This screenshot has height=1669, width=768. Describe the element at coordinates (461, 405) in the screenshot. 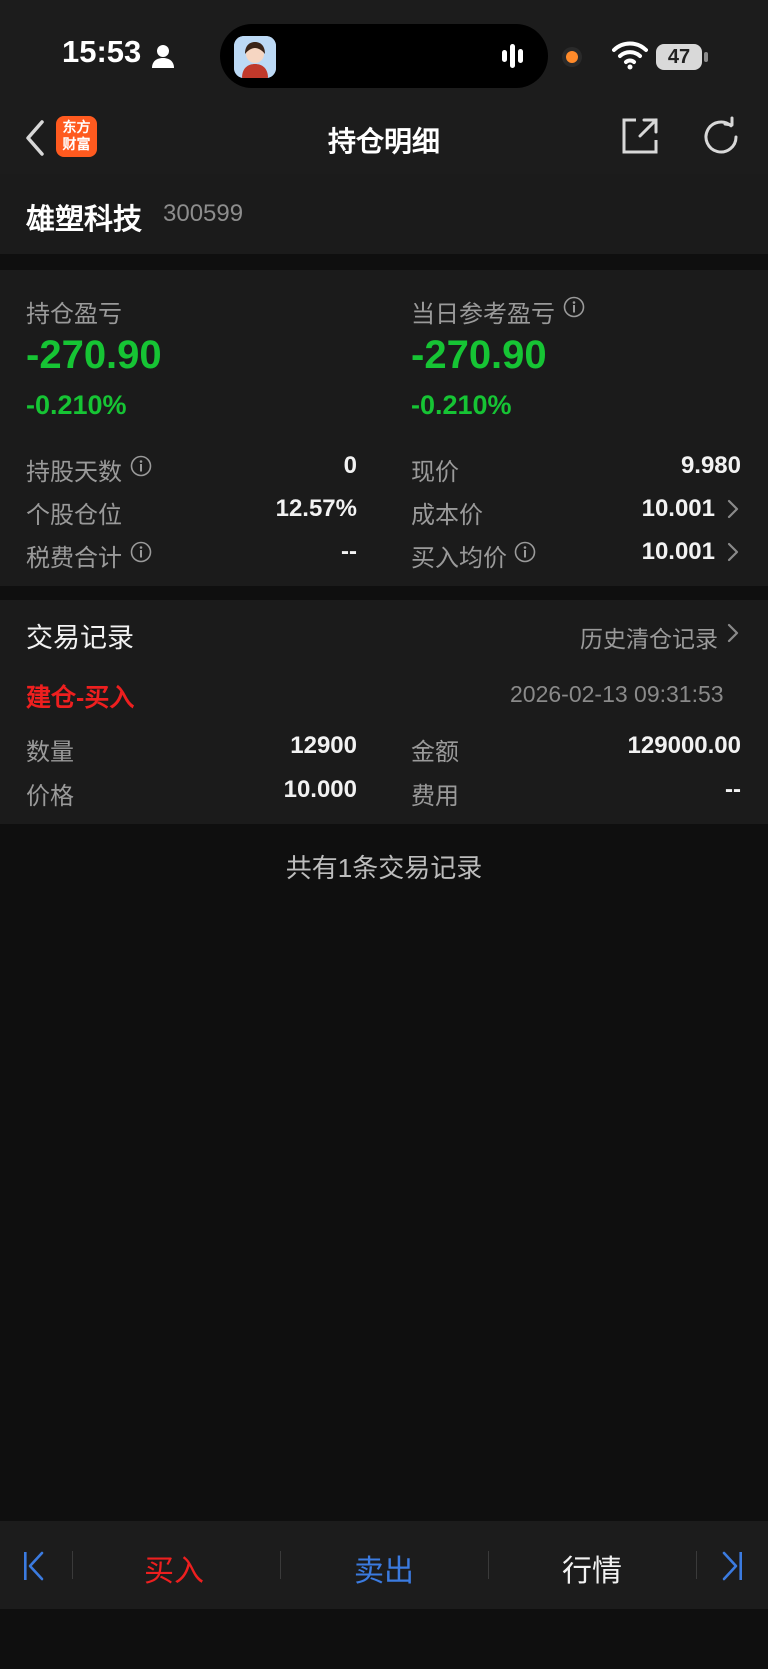

I see `today-pnl-percent: -0.210%` at that location.